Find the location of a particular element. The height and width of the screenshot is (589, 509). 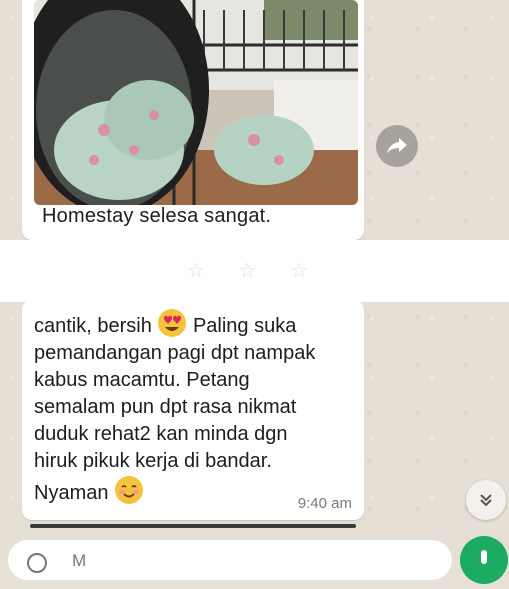

message-timestamp: 9:40 am is located at coordinates (324, 503).